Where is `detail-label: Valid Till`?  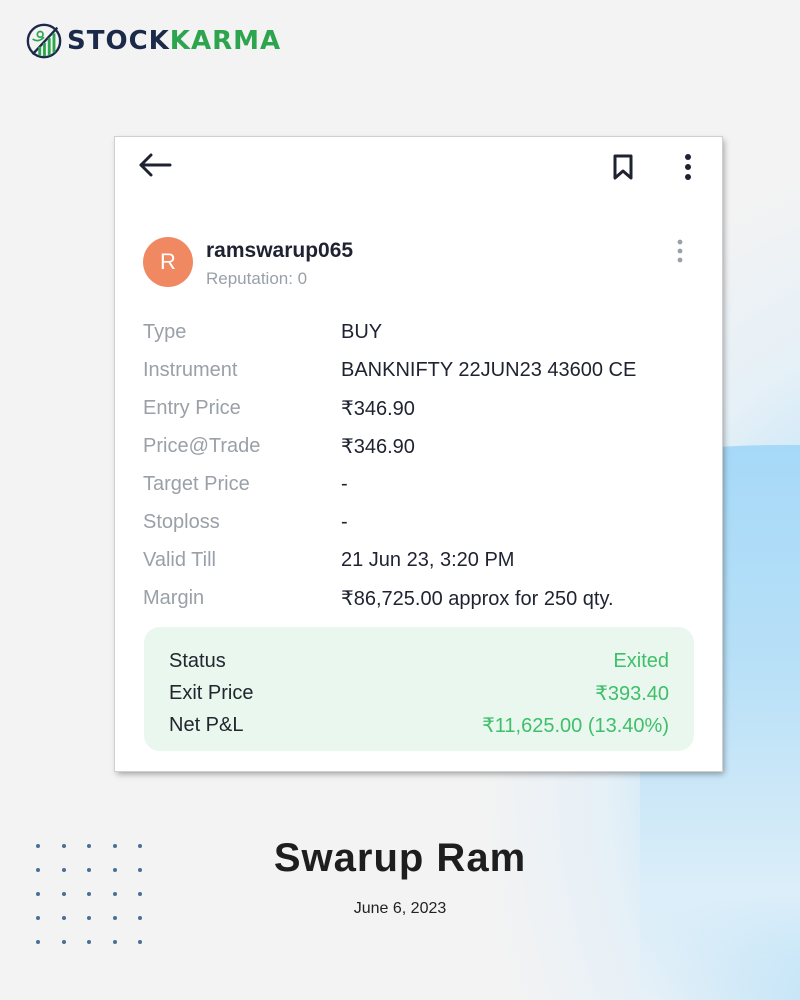
detail-label: Valid Till is located at coordinates (179, 559).